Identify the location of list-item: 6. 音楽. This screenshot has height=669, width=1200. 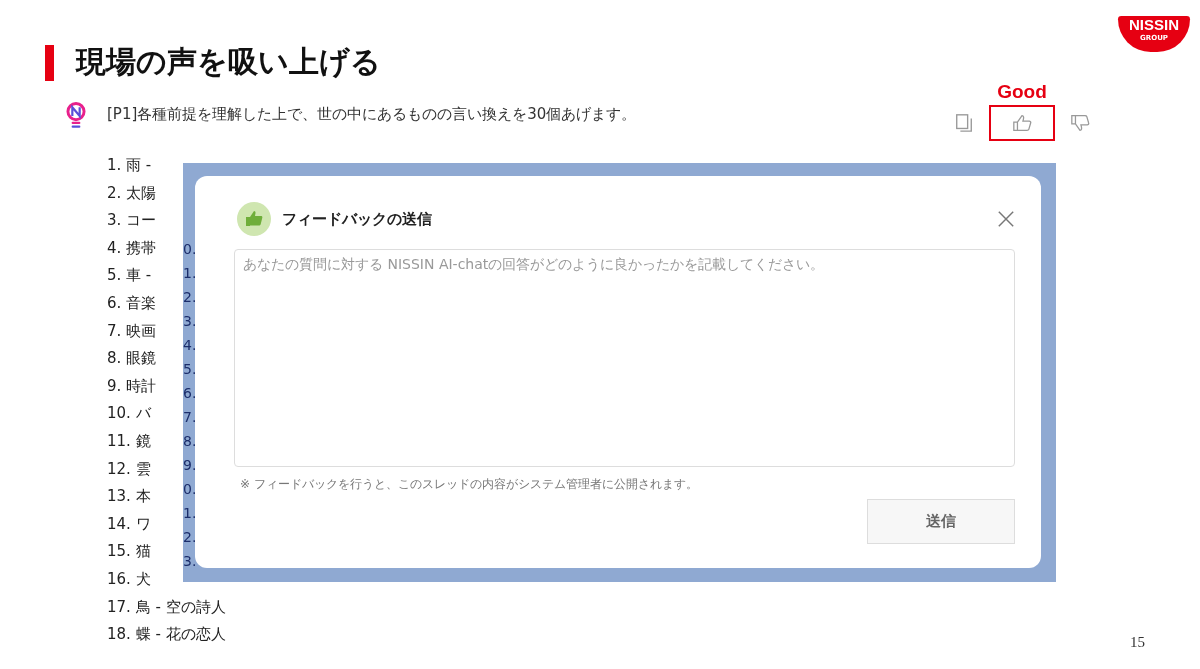
(132, 303).